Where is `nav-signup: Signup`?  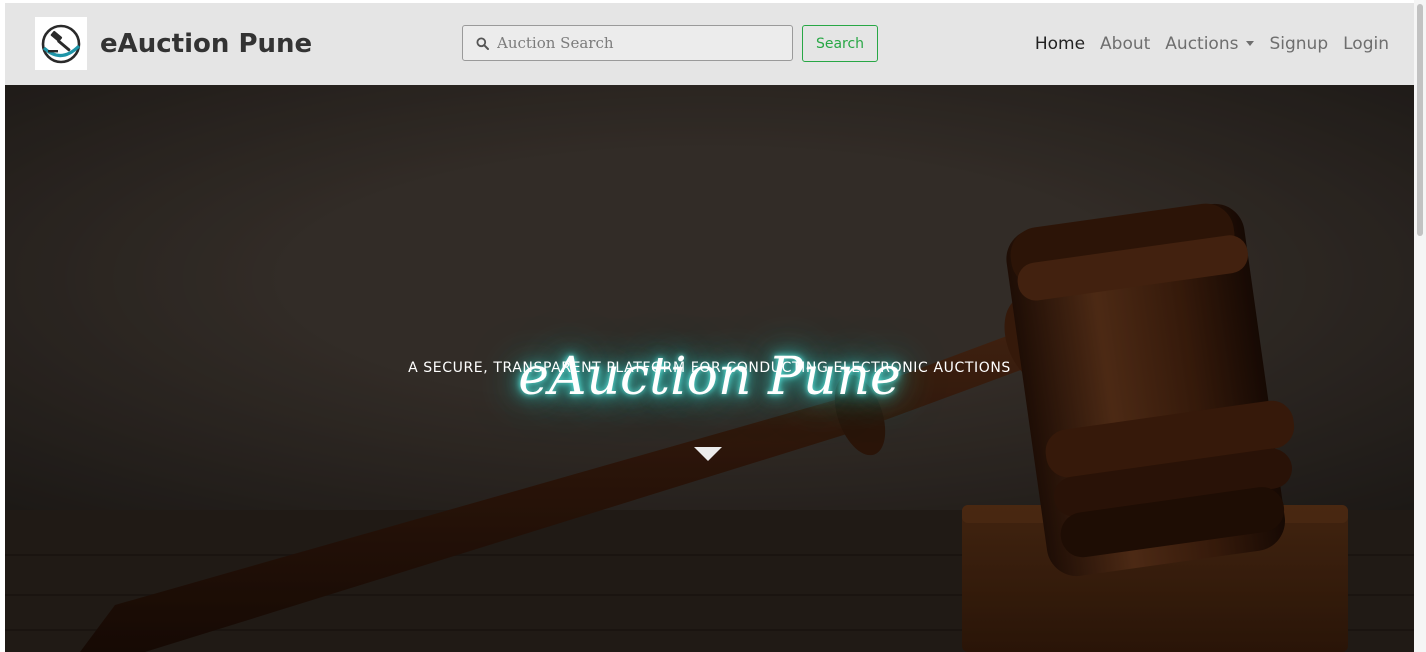 nav-signup: Signup is located at coordinates (1298, 44).